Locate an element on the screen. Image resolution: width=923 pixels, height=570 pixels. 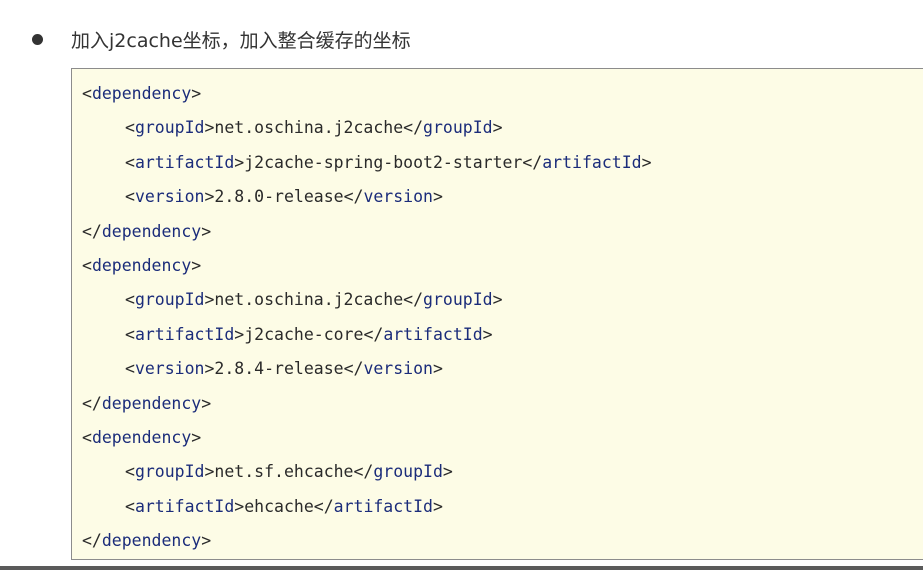
code-line: <artifactId>j2cache-core</artifactId> is located at coordinates (502, 340).